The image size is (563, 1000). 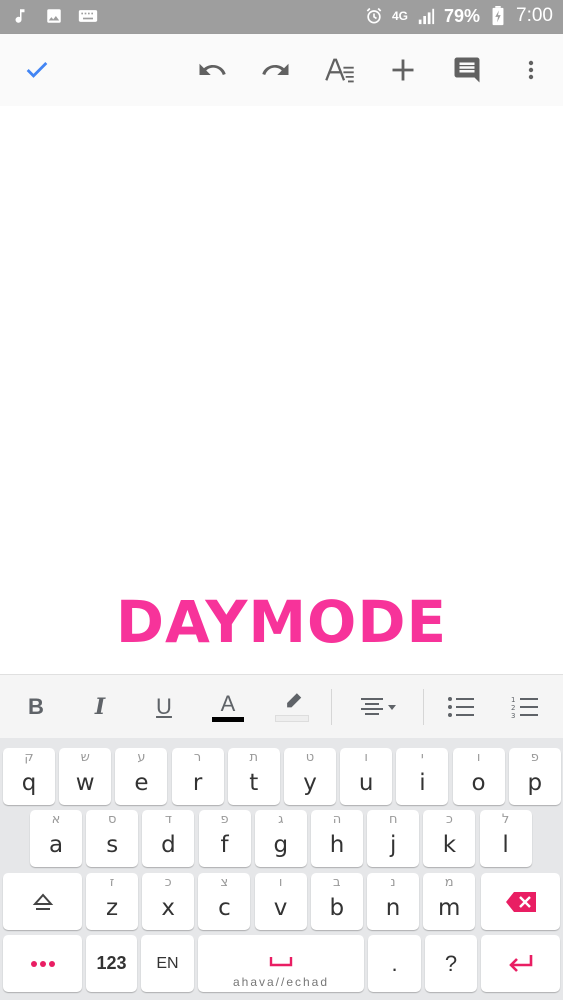 What do you see at coordinates (449, 845) in the screenshot?
I see `key-label: k` at bounding box center [449, 845].